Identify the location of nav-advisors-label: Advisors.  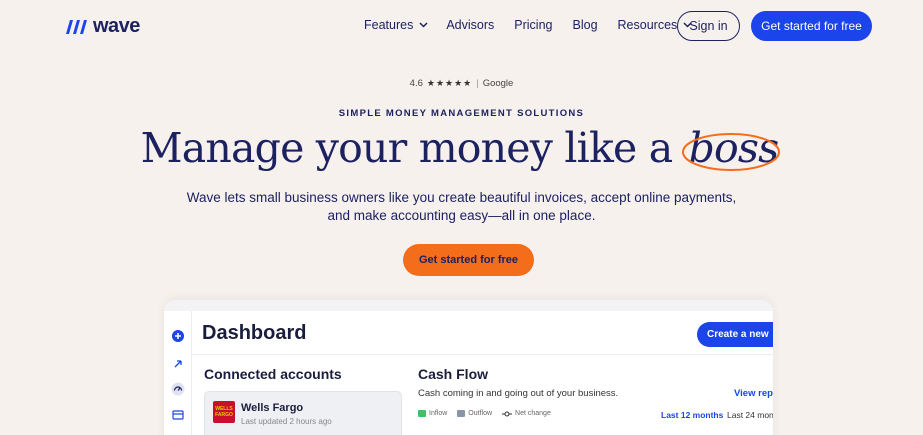
(470, 25).